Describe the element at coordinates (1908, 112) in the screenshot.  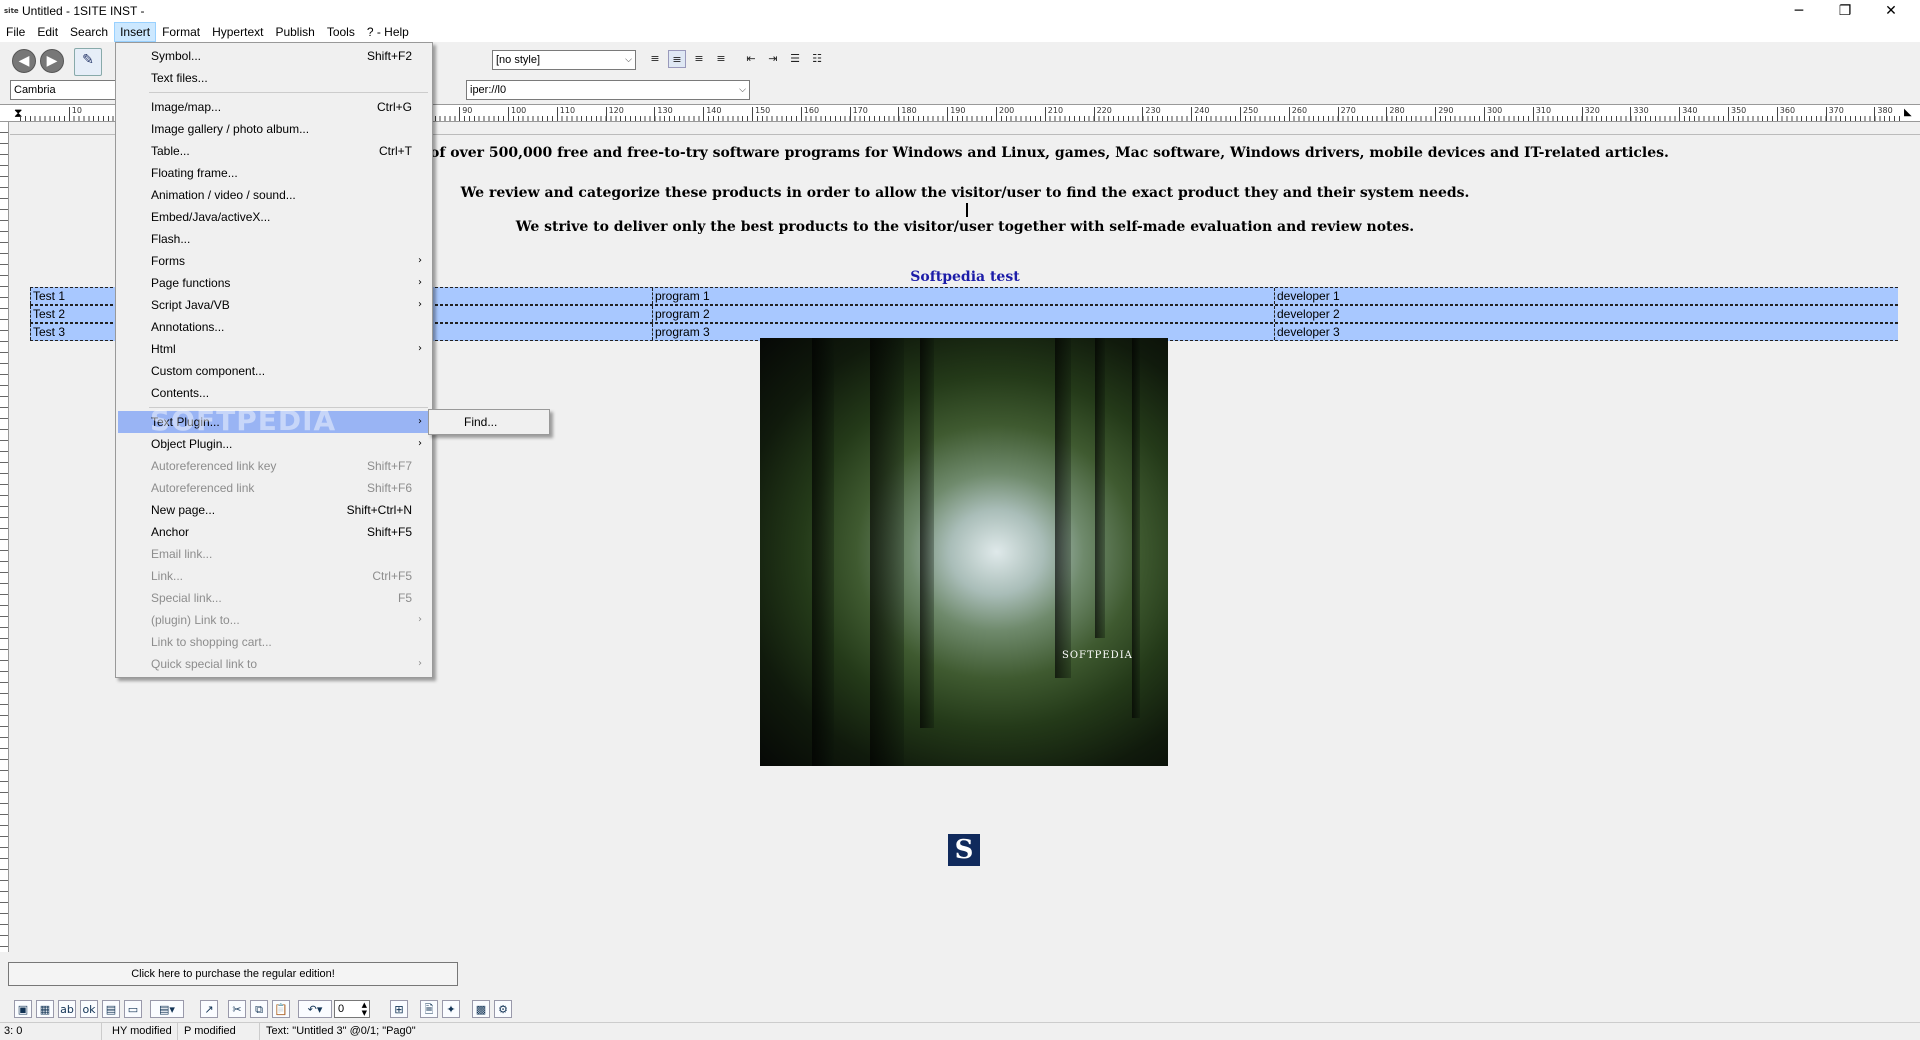
I see `ruler-end-marker-icon: ◣` at that location.